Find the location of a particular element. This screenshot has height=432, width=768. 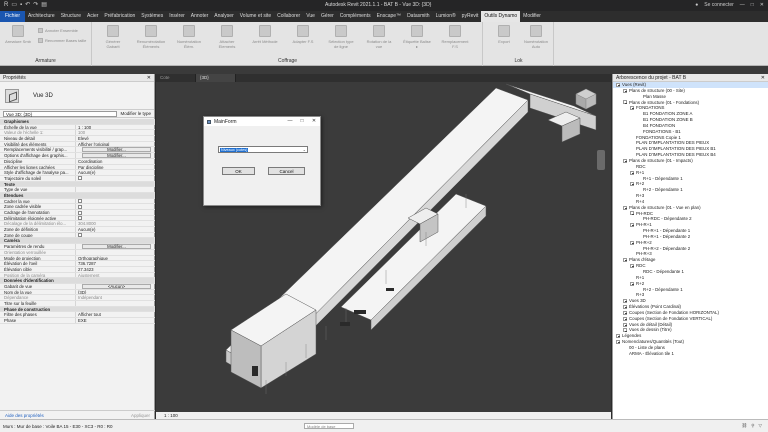

filter-icon: ▽ is located at coordinates (760, 426).